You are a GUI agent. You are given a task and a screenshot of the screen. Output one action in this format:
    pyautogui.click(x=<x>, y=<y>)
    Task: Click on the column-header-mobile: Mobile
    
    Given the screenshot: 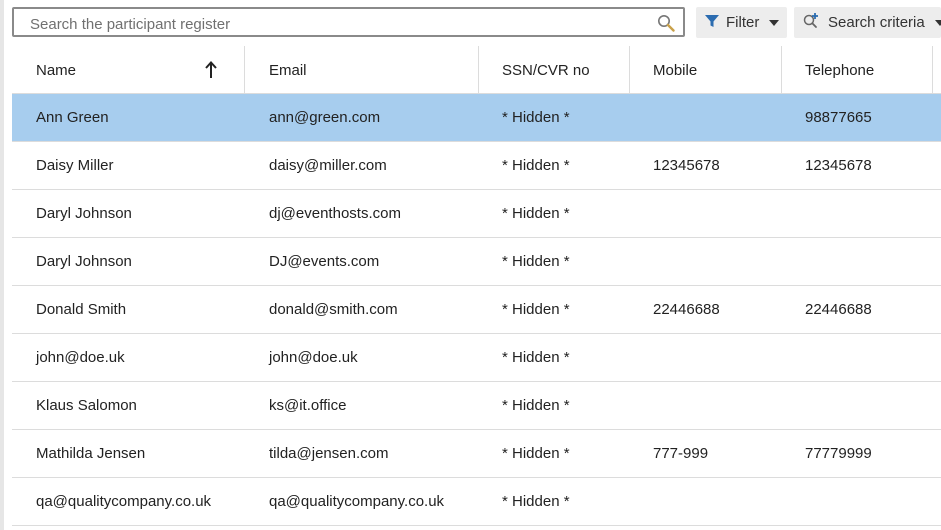 What is the action you would take?
    pyautogui.click(x=675, y=69)
    